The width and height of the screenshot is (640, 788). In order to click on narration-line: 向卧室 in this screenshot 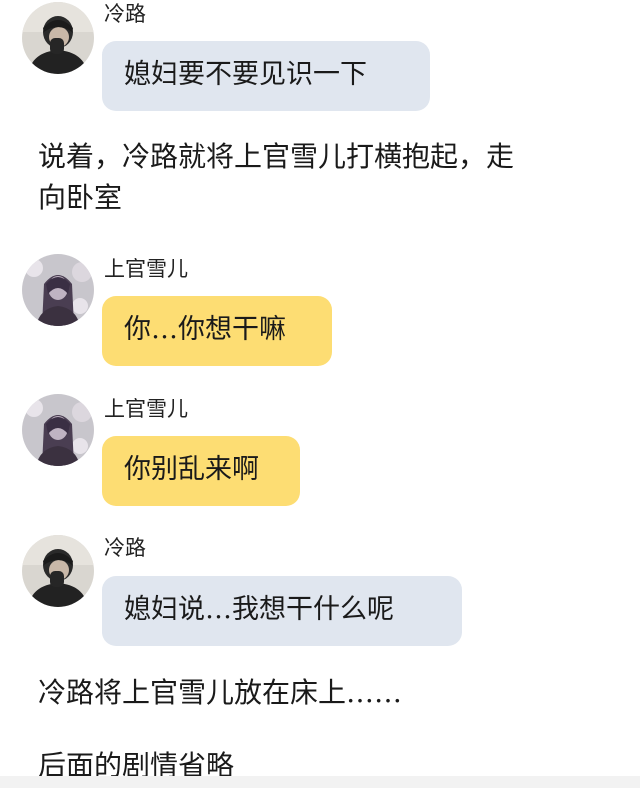, I will do `click(80, 197)`.